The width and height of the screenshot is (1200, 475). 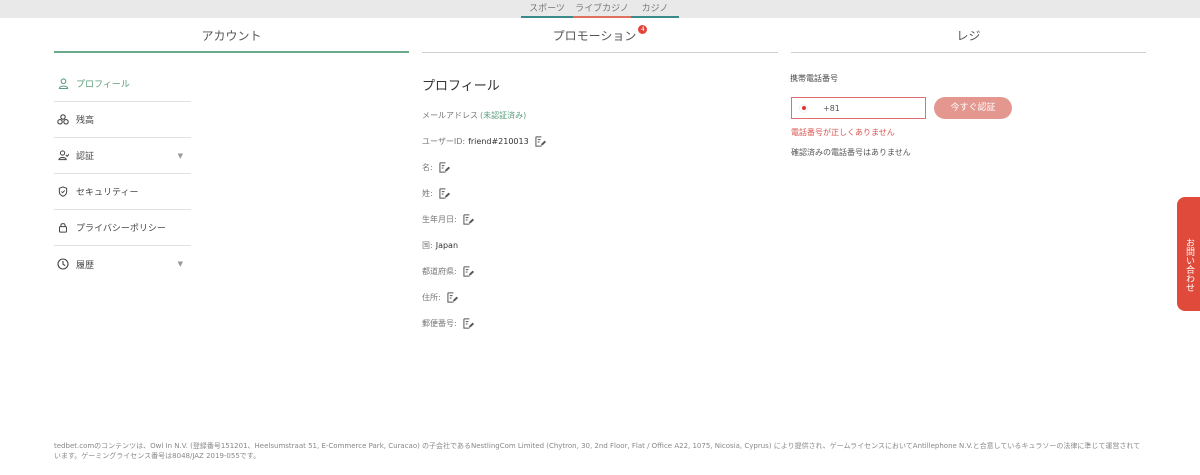 What do you see at coordinates (63, 228) in the screenshot?
I see `lock-icon` at bounding box center [63, 228].